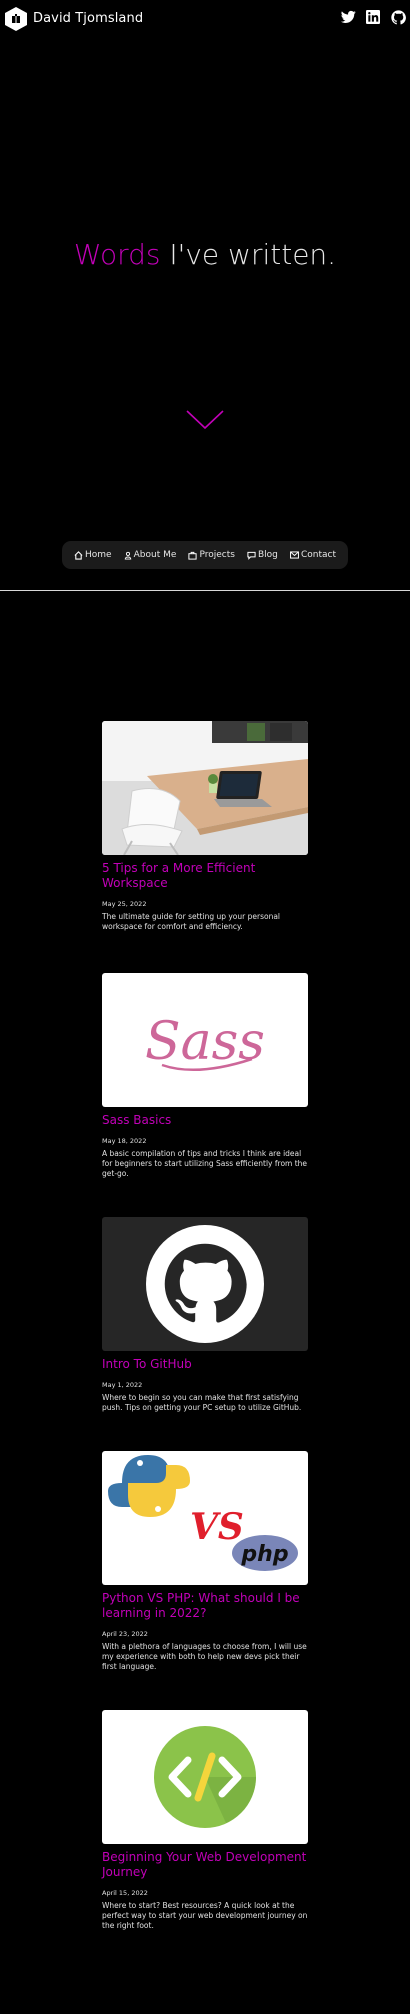 The height and width of the screenshot is (2014, 410). I want to click on post-thumbnail-python-vs-php: VS php, so click(205, 1518).